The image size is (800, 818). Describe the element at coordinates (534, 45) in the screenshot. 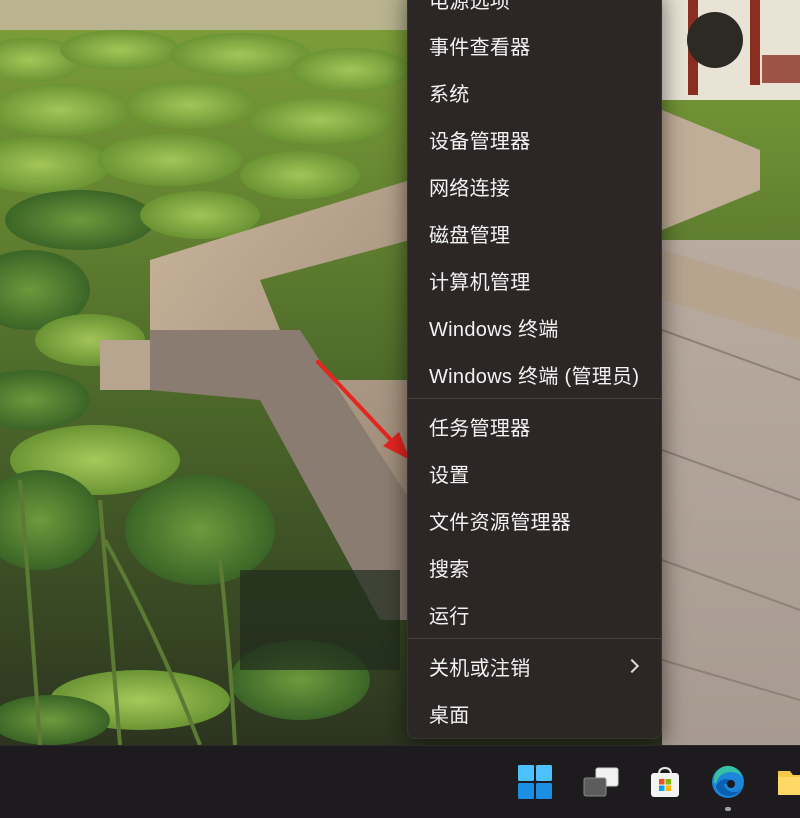

I see `menu-item-event-viewer: 事件查看器` at that location.